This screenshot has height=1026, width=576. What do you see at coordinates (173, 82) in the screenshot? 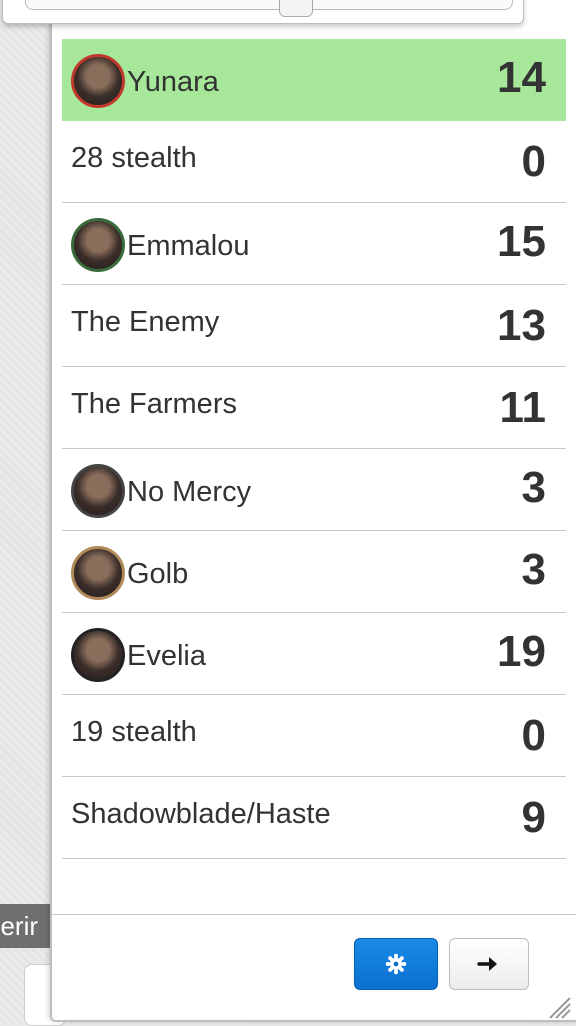
I see `turn-row-name: Yunara` at bounding box center [173, 82].